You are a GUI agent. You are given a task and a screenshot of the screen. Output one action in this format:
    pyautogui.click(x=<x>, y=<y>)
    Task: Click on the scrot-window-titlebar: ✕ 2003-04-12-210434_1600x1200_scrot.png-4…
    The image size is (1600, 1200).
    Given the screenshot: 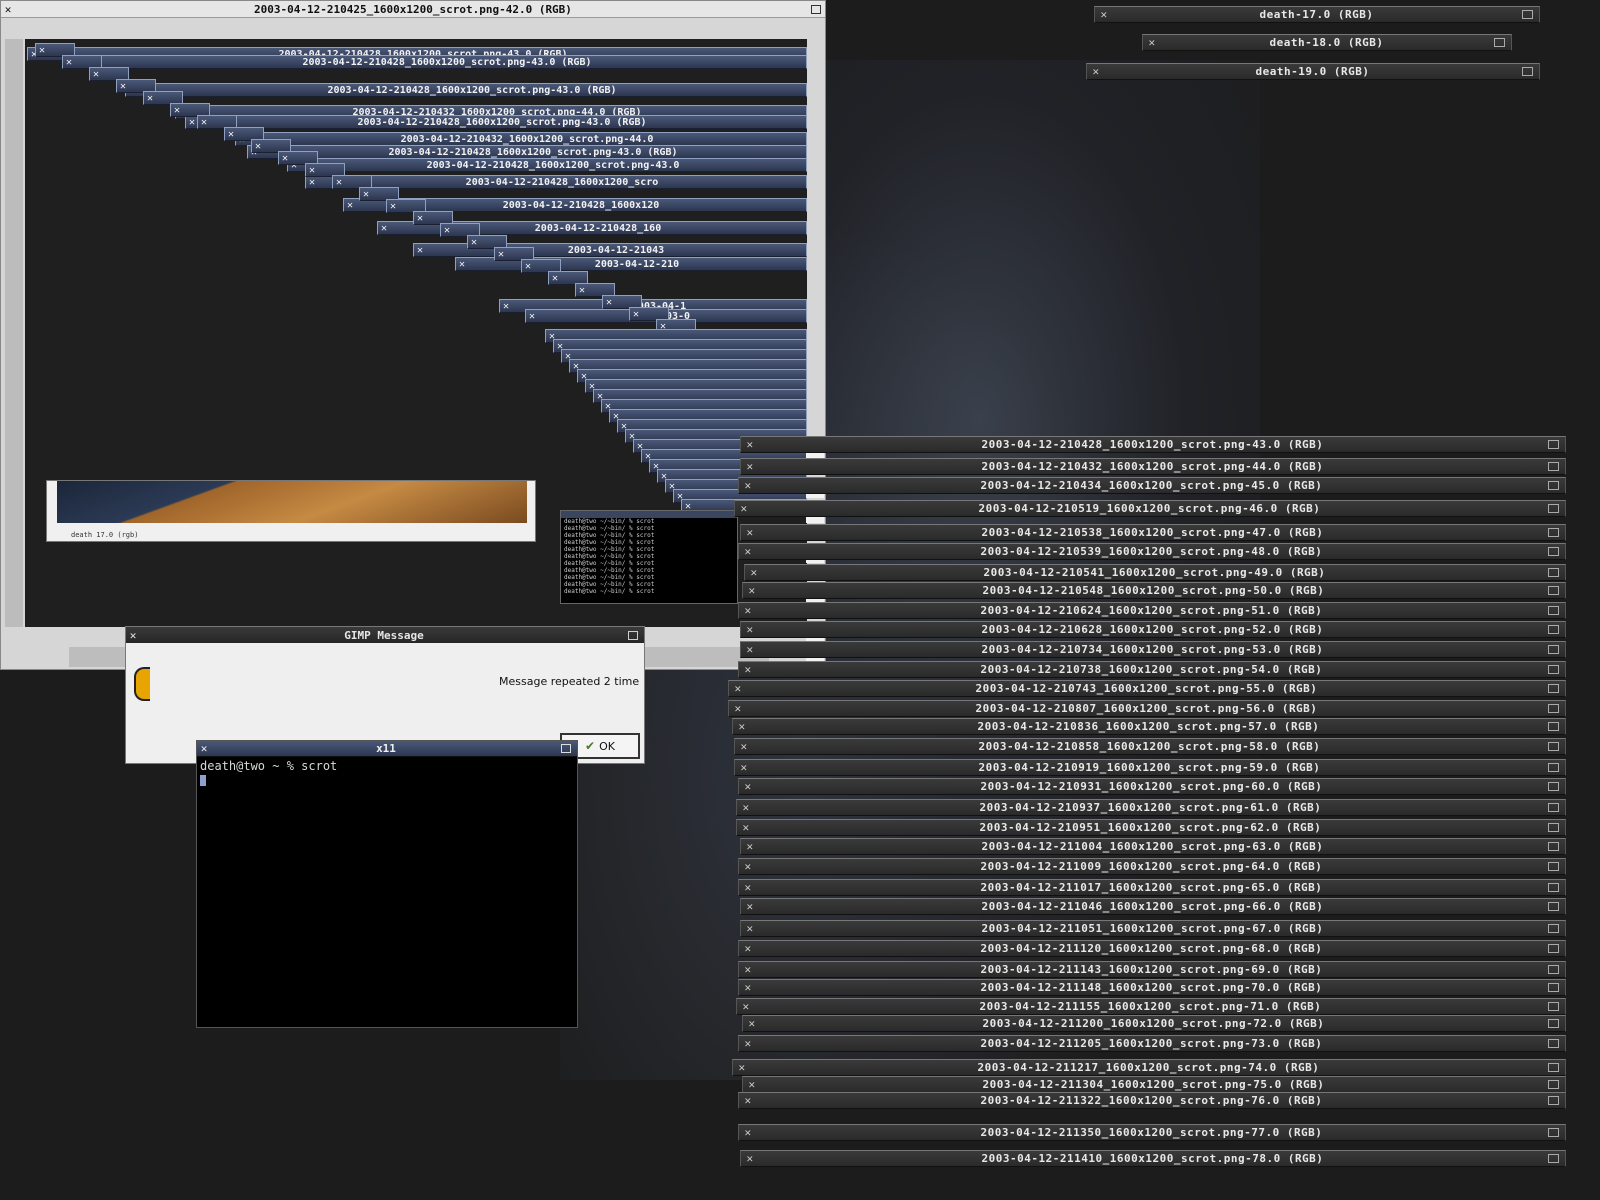 What is the action you would take?
    pyautogui.click(x=1152, y=485)
    